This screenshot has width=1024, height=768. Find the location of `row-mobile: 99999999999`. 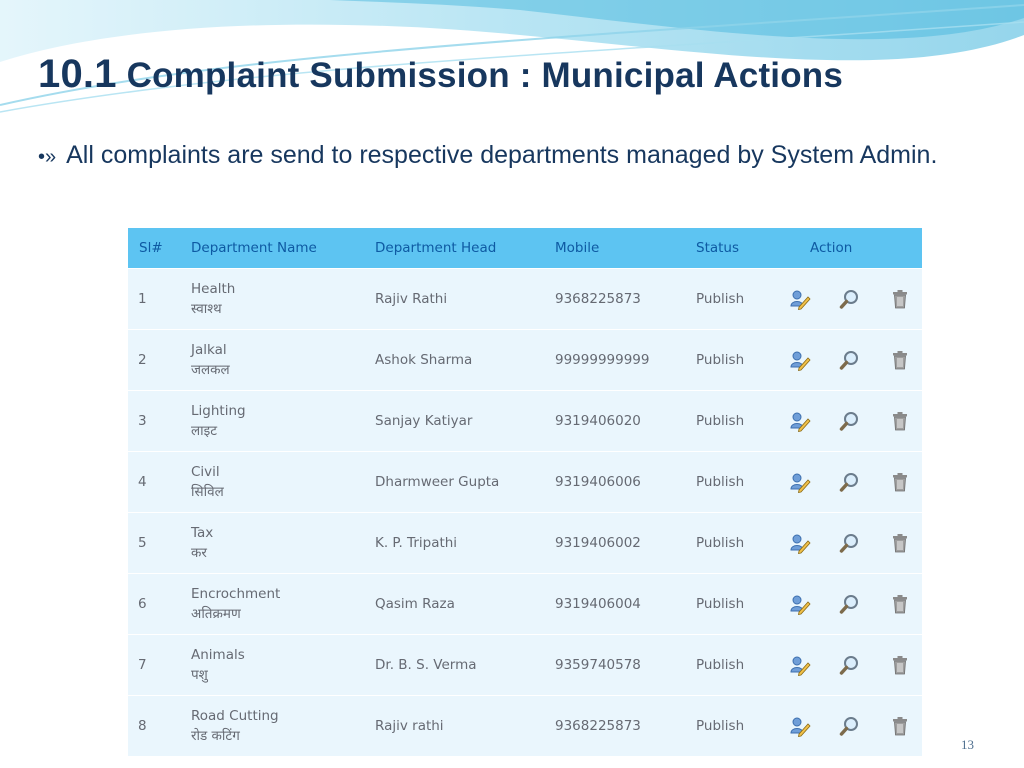

row-mobile: 99999999999 is located at coordinates (614, 360).